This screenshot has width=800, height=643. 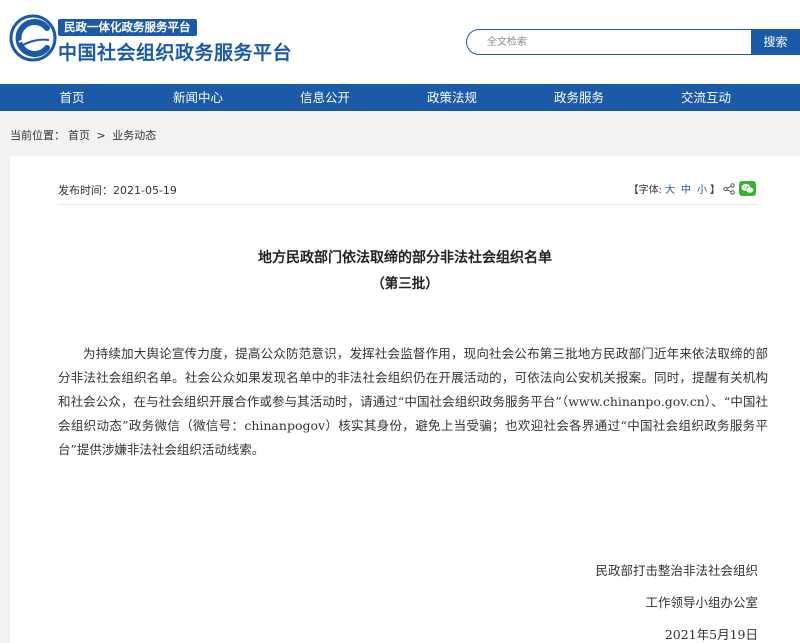 What do you see at coordinates (72, 97) in the screenshot?
I see `nav-item-home: 首页` at bounding box center [72, 97].